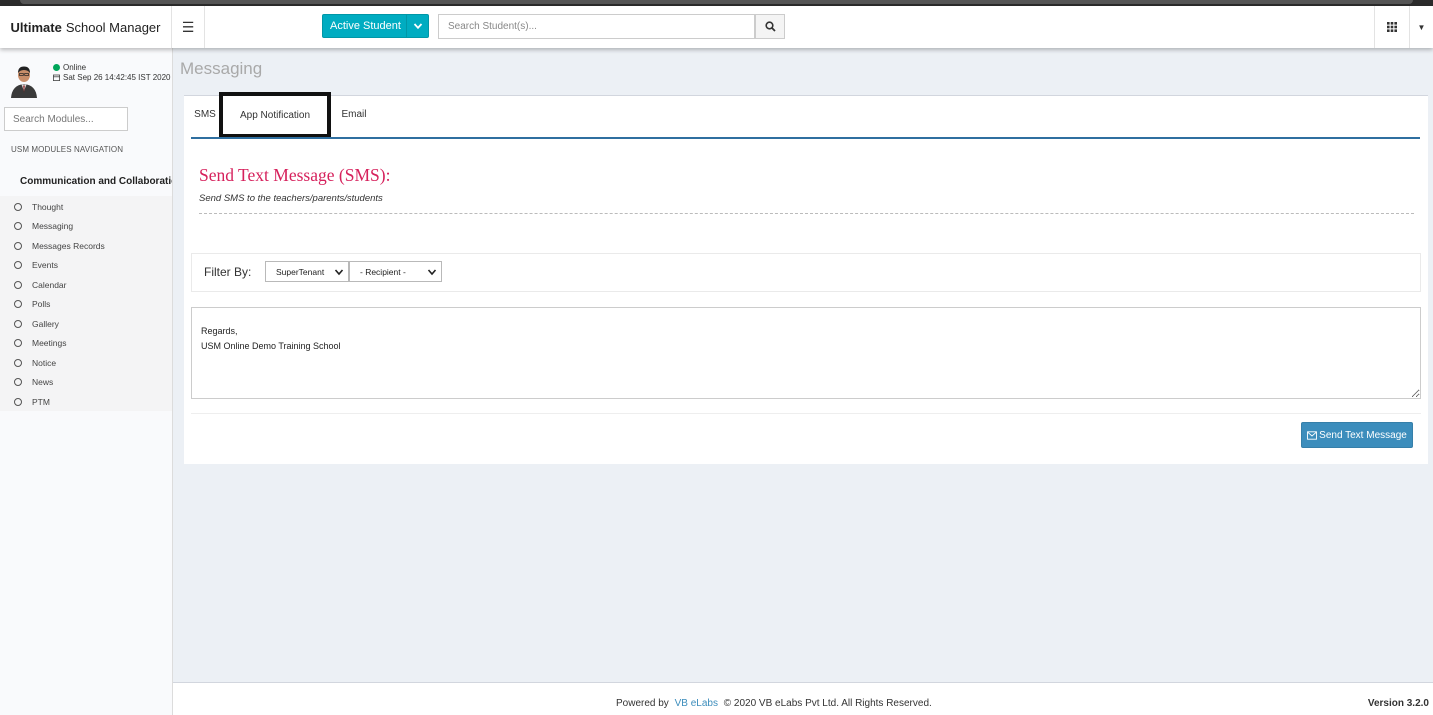  Describe the element at coordinates (354, 114) in the screenshot. I see `tab-email: Email` at that location.